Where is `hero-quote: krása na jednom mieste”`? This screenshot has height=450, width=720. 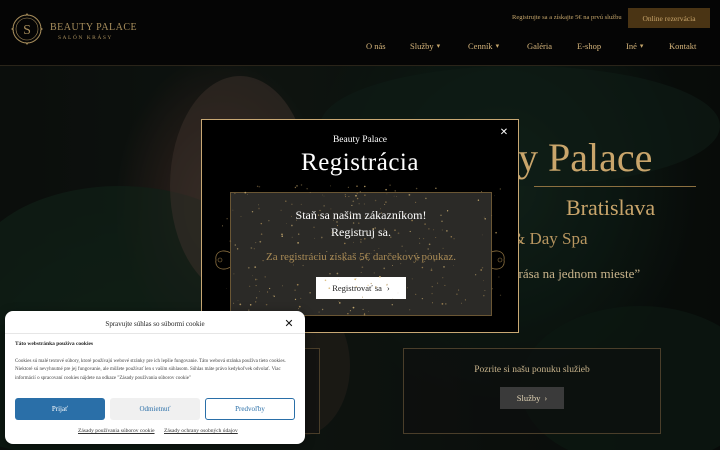
hero-quote: krása na jednom mieste” is located at coordinates (576, 273).